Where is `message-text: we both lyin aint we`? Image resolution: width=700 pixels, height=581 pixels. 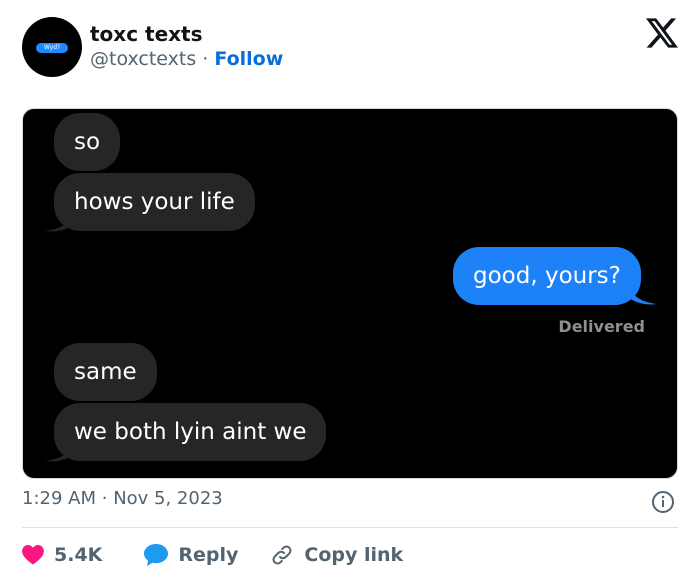
message-text: we both lyin aint we is located at coordinates (190, 432).